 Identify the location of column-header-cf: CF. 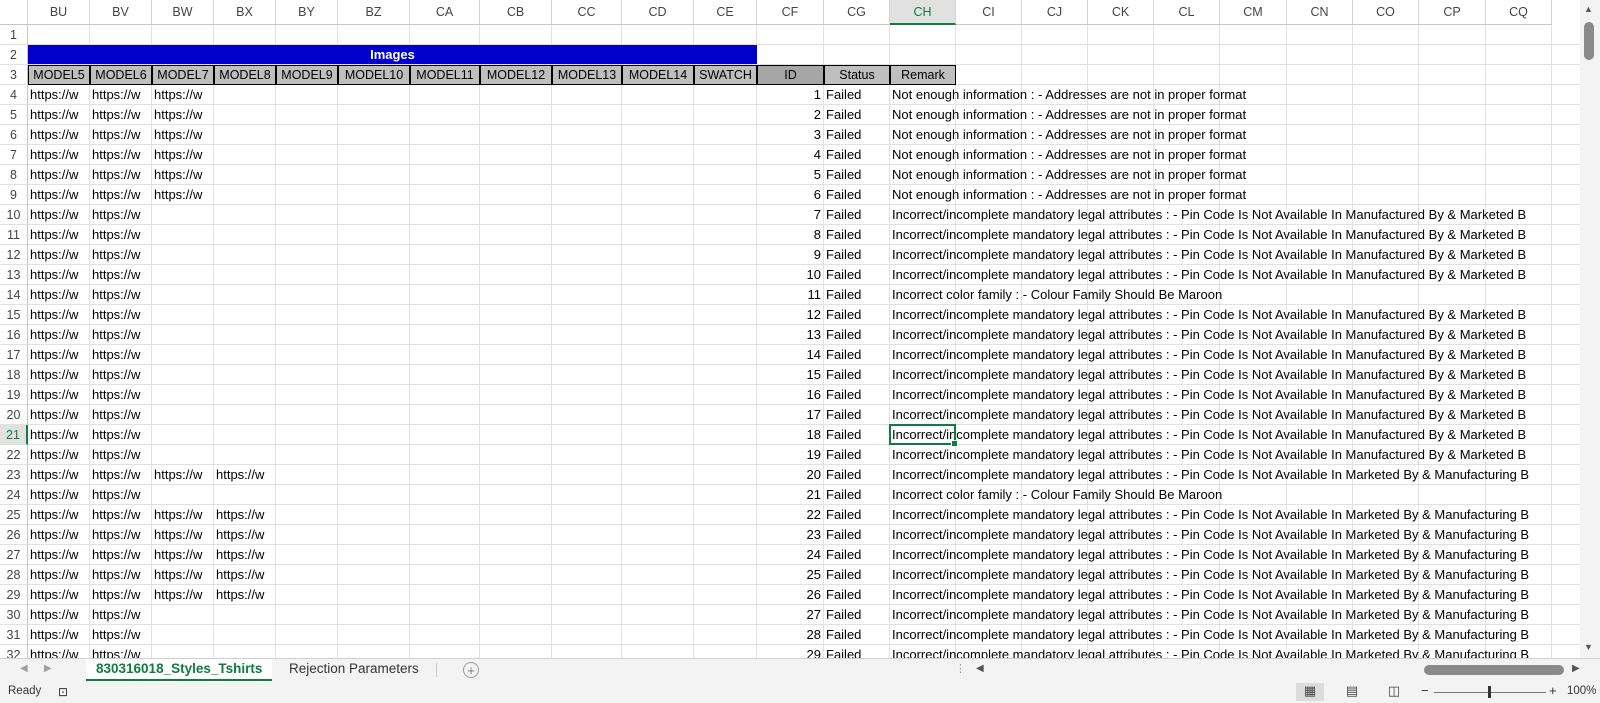
(790, 12).